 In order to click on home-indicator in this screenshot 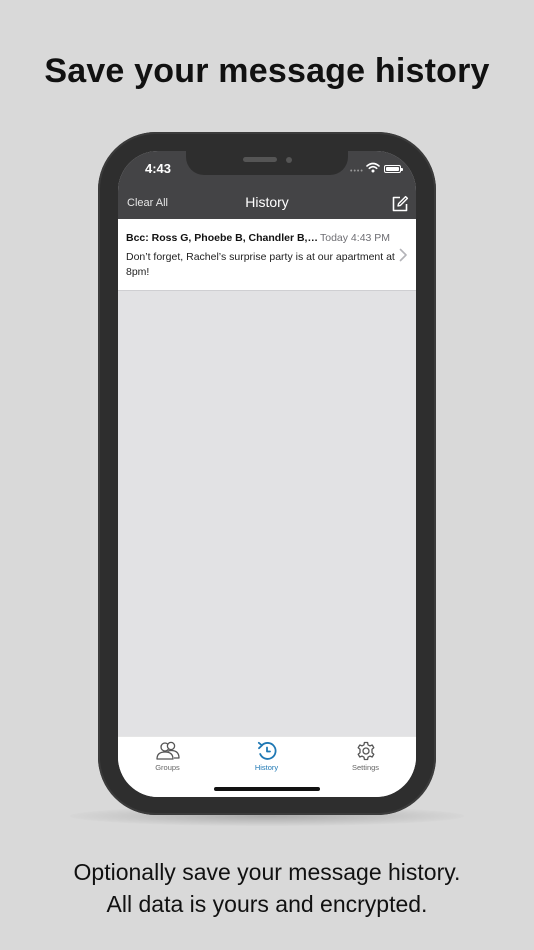, I will do `click(267, 789)`.